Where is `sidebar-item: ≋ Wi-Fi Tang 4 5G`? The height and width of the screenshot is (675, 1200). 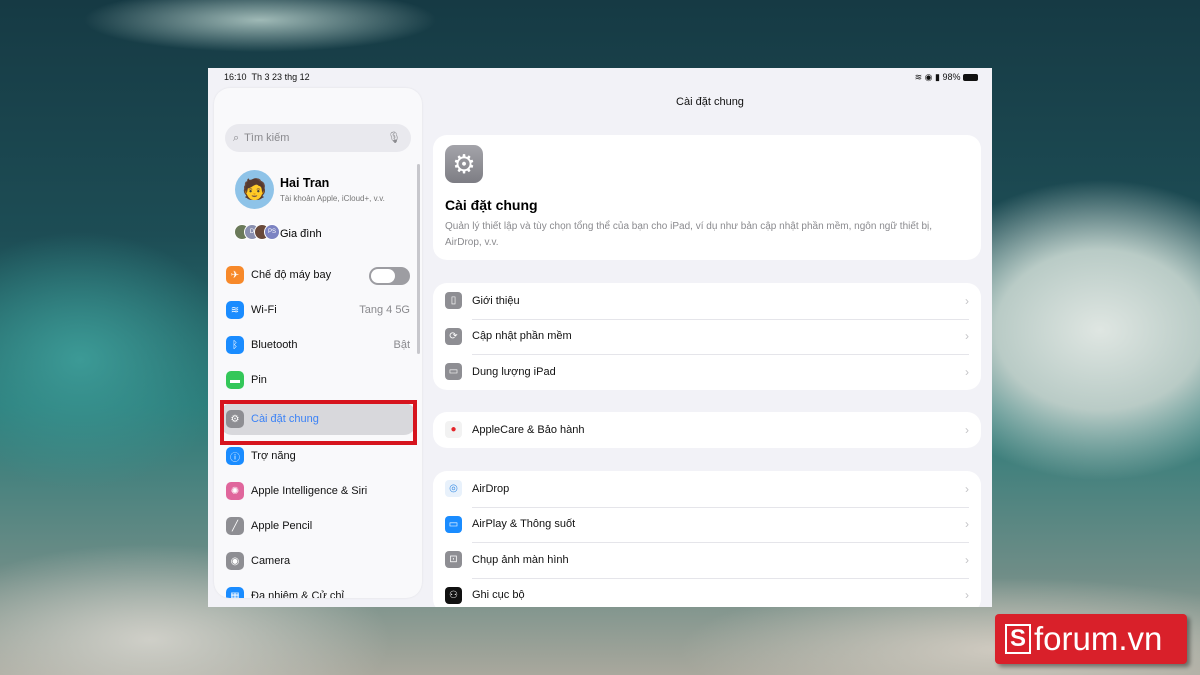 sidebar-item: ≋ Wi-Fi Tang 4 5G is located at coordinates (318, 310).